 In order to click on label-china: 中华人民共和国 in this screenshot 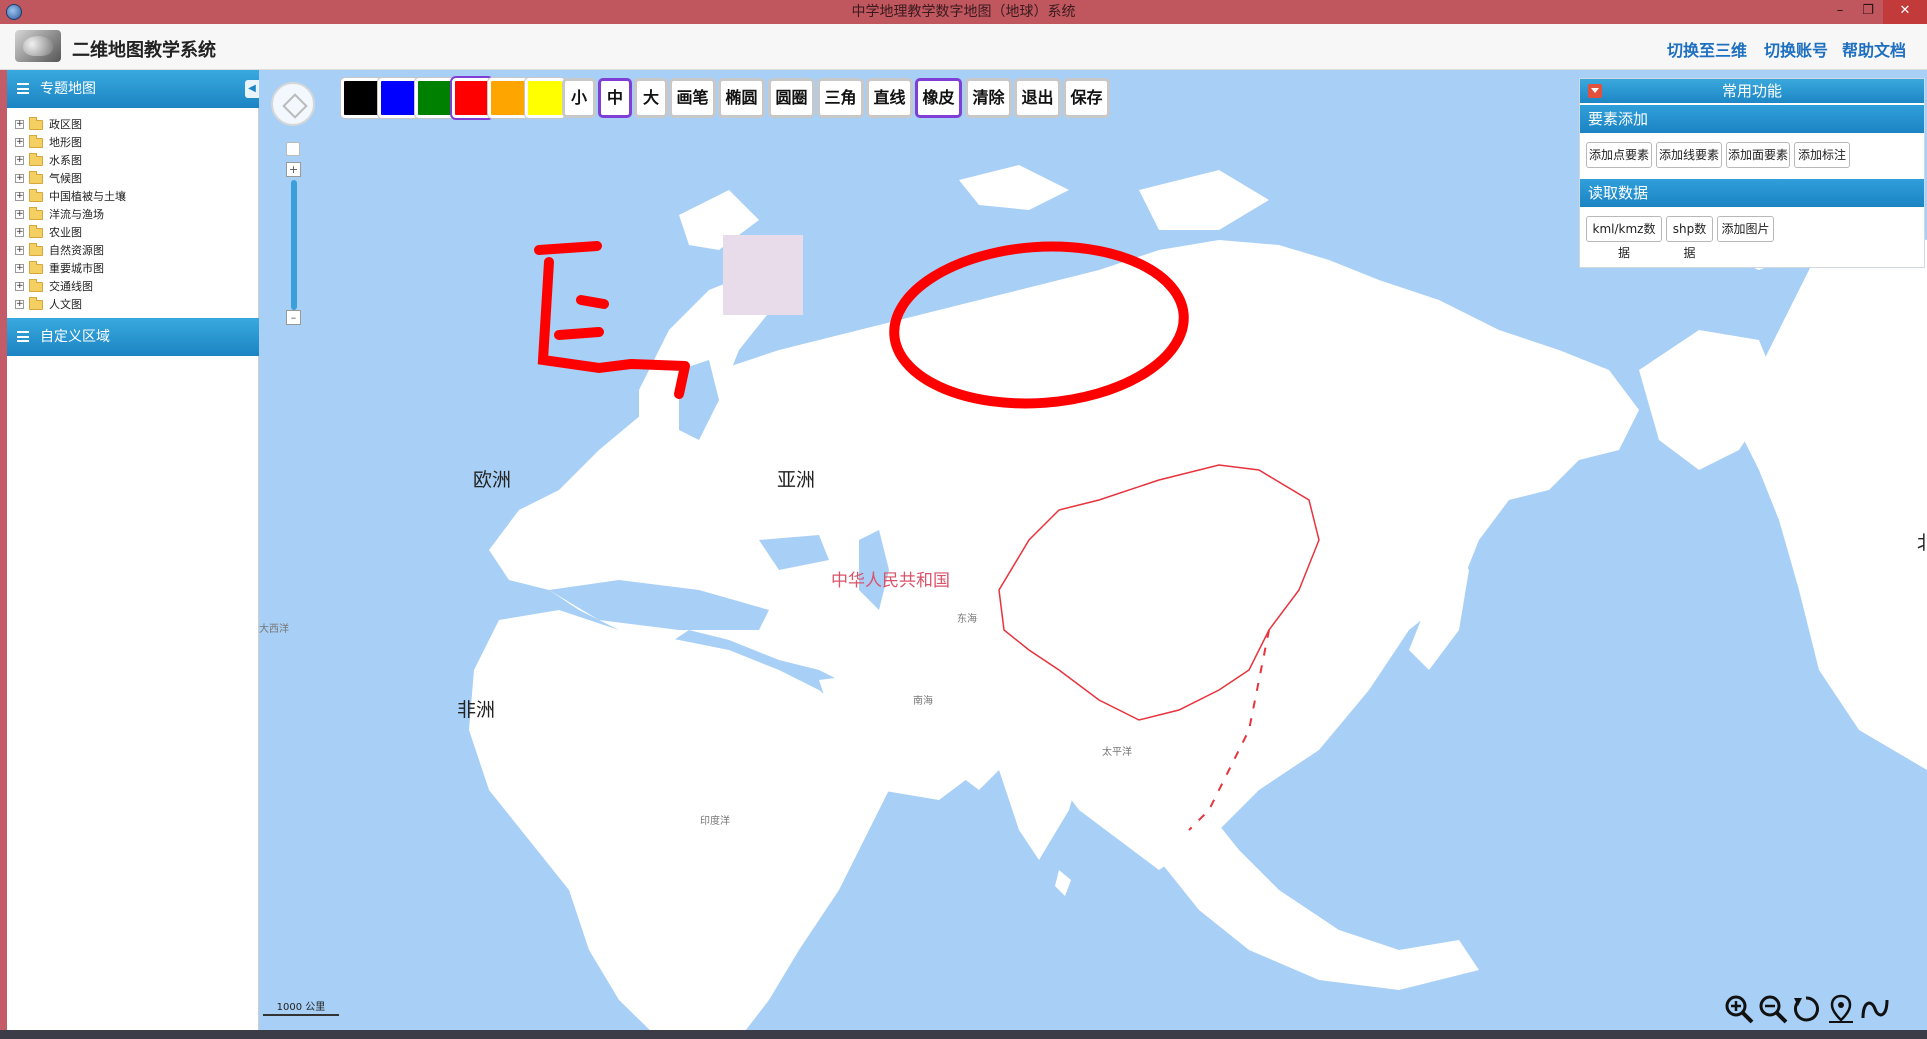, I will do `click(890, 581)`.